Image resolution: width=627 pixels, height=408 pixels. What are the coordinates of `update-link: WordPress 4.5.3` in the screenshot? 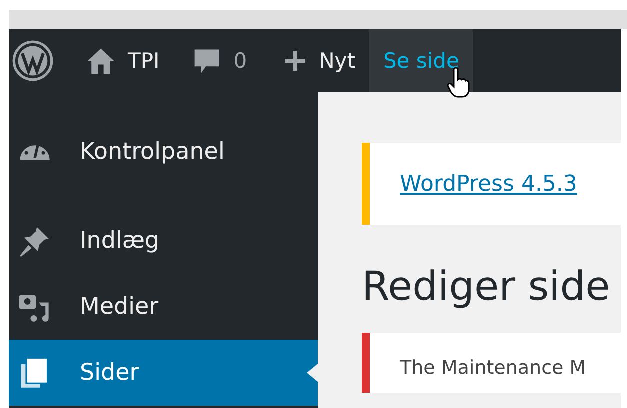 It's located at (489, 184).